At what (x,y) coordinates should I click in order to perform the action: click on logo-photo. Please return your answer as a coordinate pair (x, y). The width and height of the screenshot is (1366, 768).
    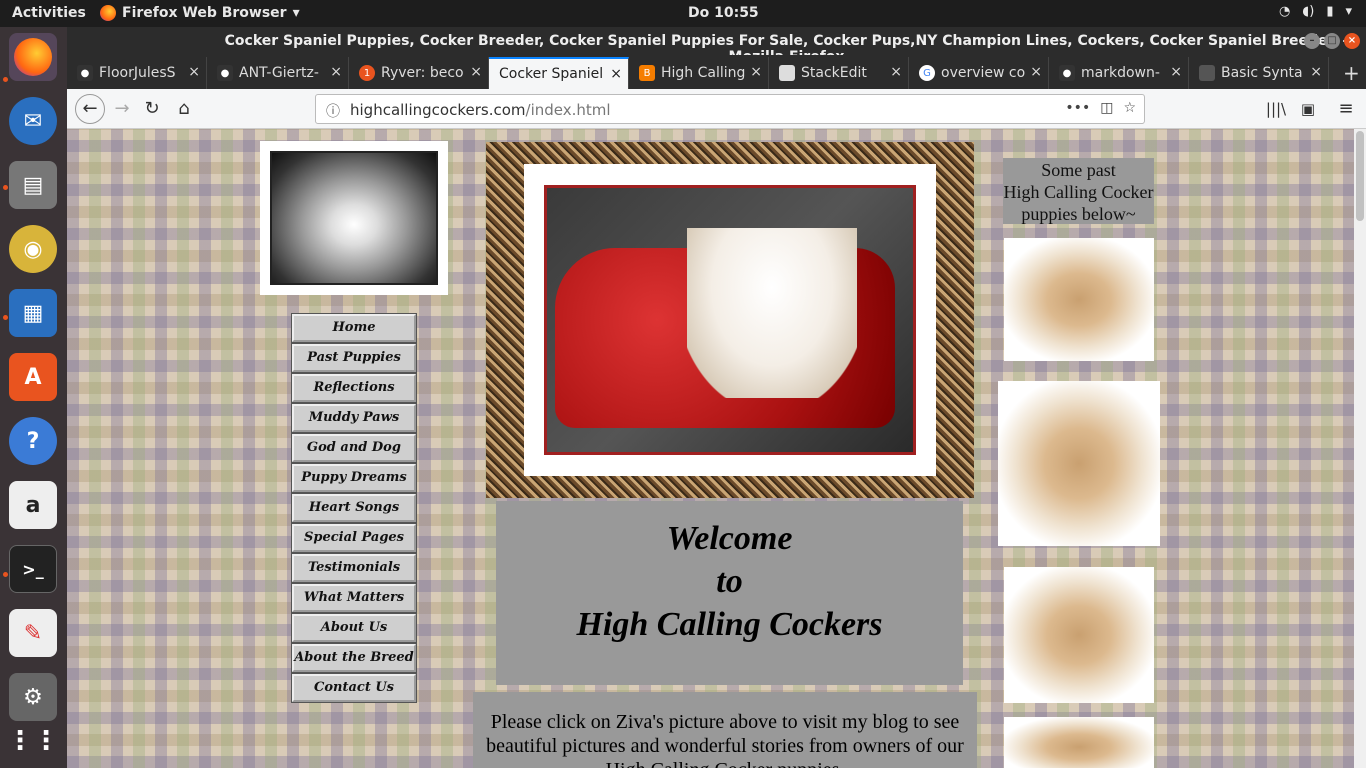
    Looking at the image, I should click on (354, 218).